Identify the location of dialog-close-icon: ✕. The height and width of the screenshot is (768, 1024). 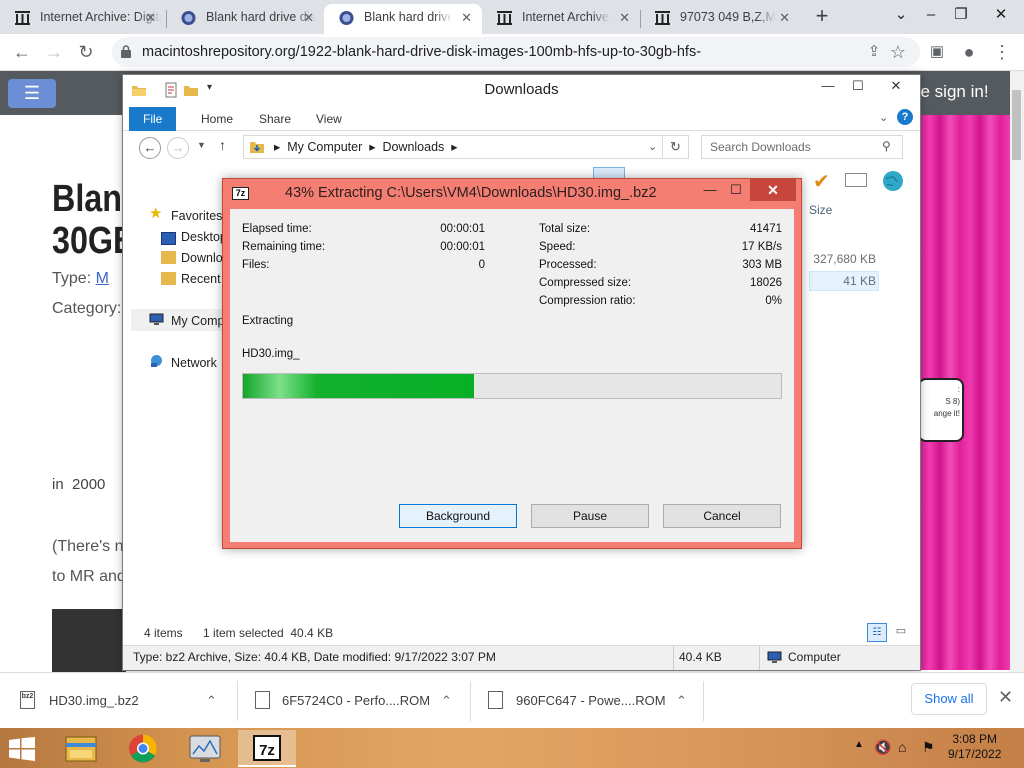
(773, 190).